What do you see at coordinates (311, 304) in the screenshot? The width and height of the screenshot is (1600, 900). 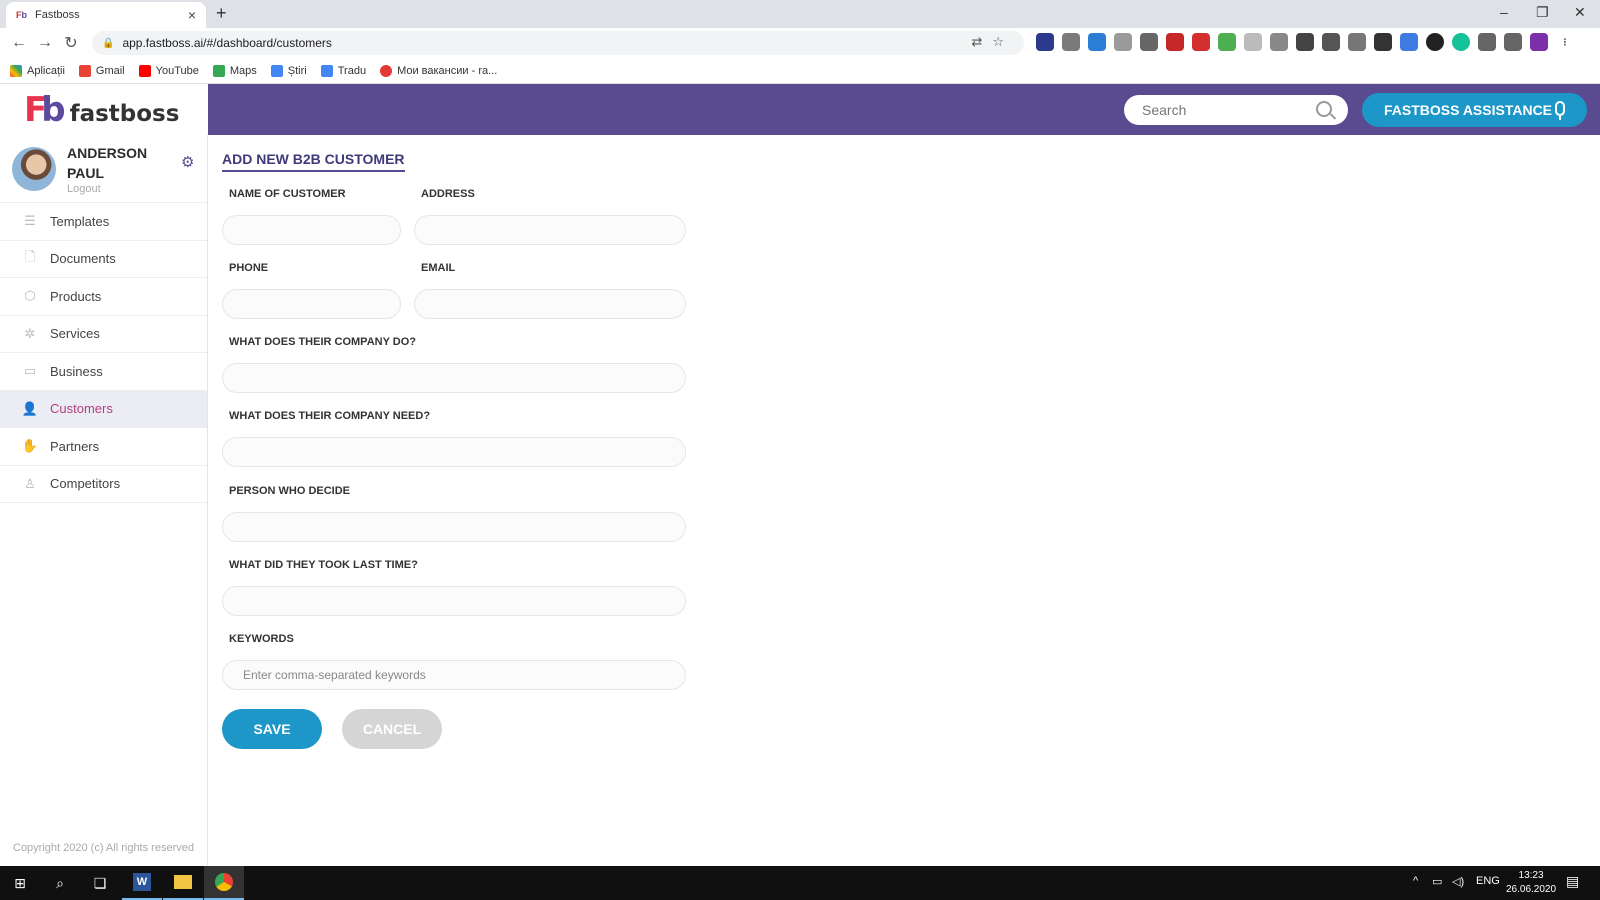 I see `phone-input` at bounding box center [311, 304].